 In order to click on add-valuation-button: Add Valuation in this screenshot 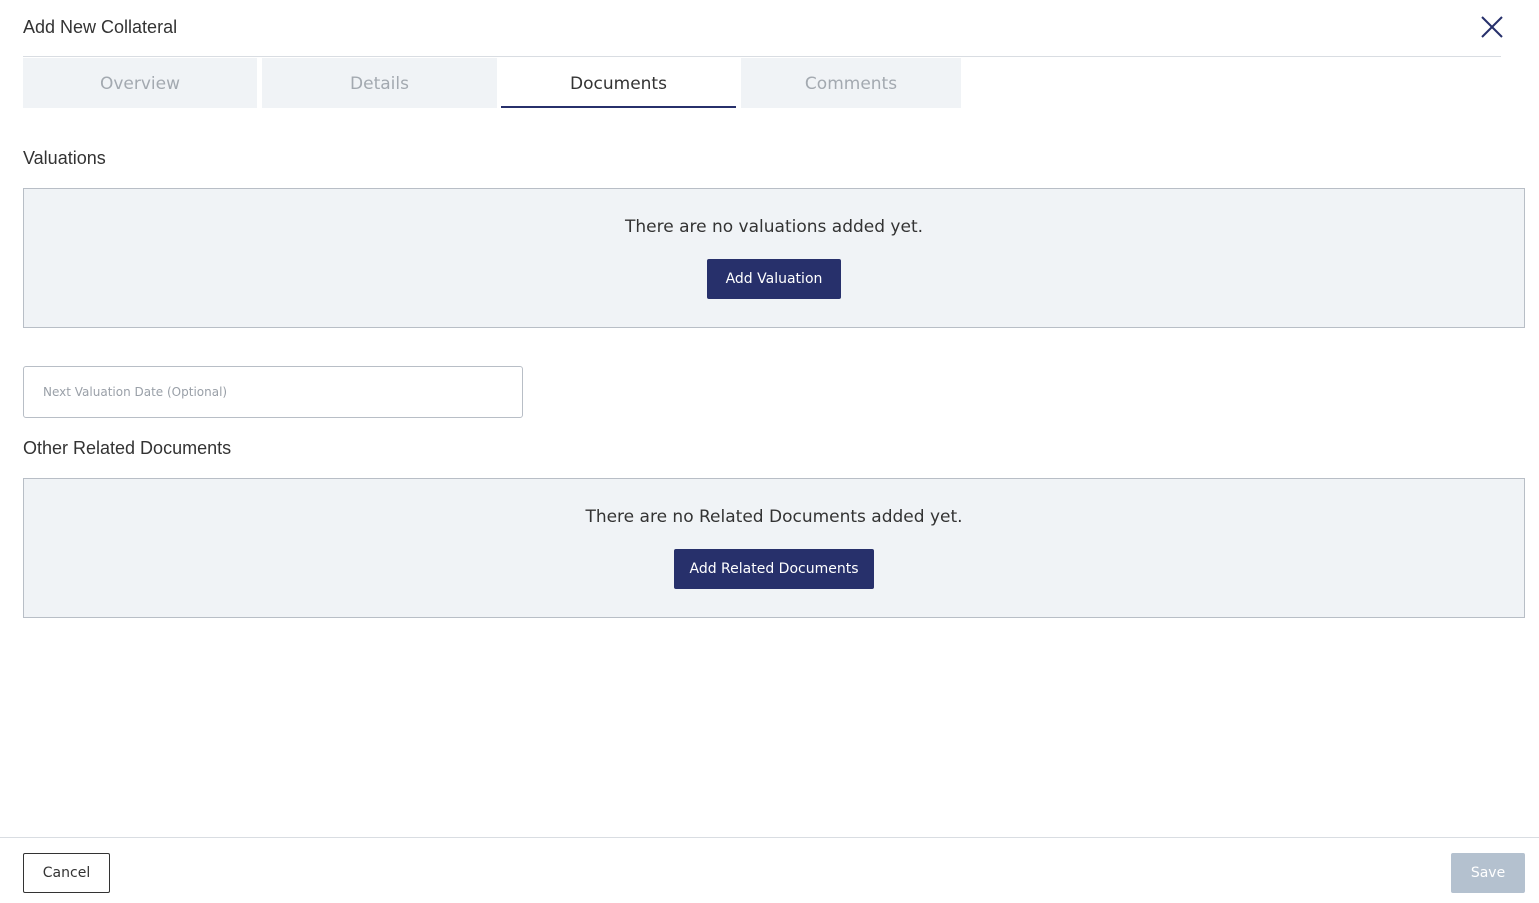, I will do `click(774, 279)`.